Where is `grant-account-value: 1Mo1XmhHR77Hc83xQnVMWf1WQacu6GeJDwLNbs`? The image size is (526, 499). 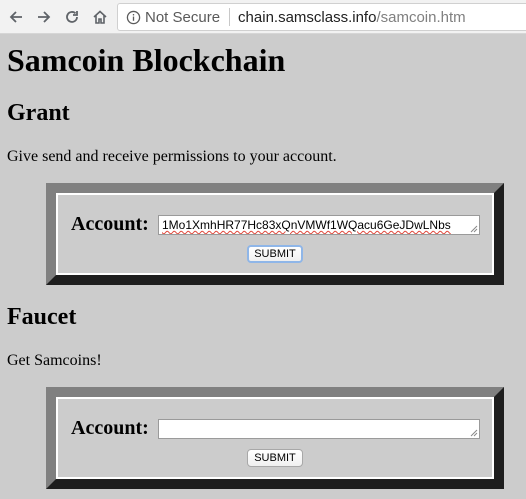
grant-account-value: 1Mo1XmhHR77Hc83xQnVMWf1WQacu6GeJDwLNbs is located at coordinates (306, 225).